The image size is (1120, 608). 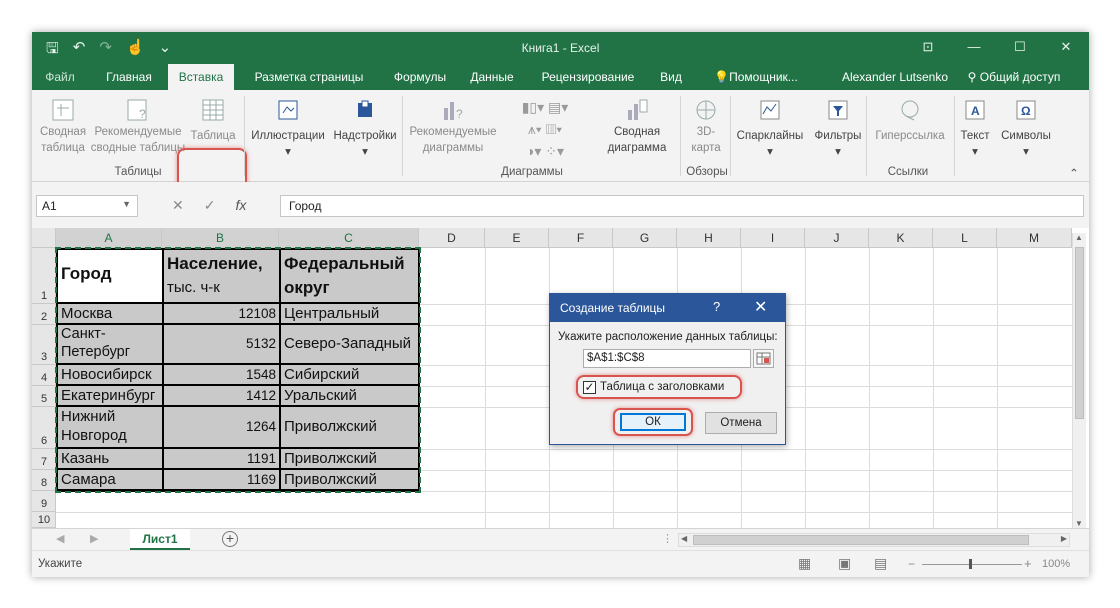 What do you see at coordinates (44, 238) in the screenshot?
I see `select-all-corner` at bounding box center [44, 238].